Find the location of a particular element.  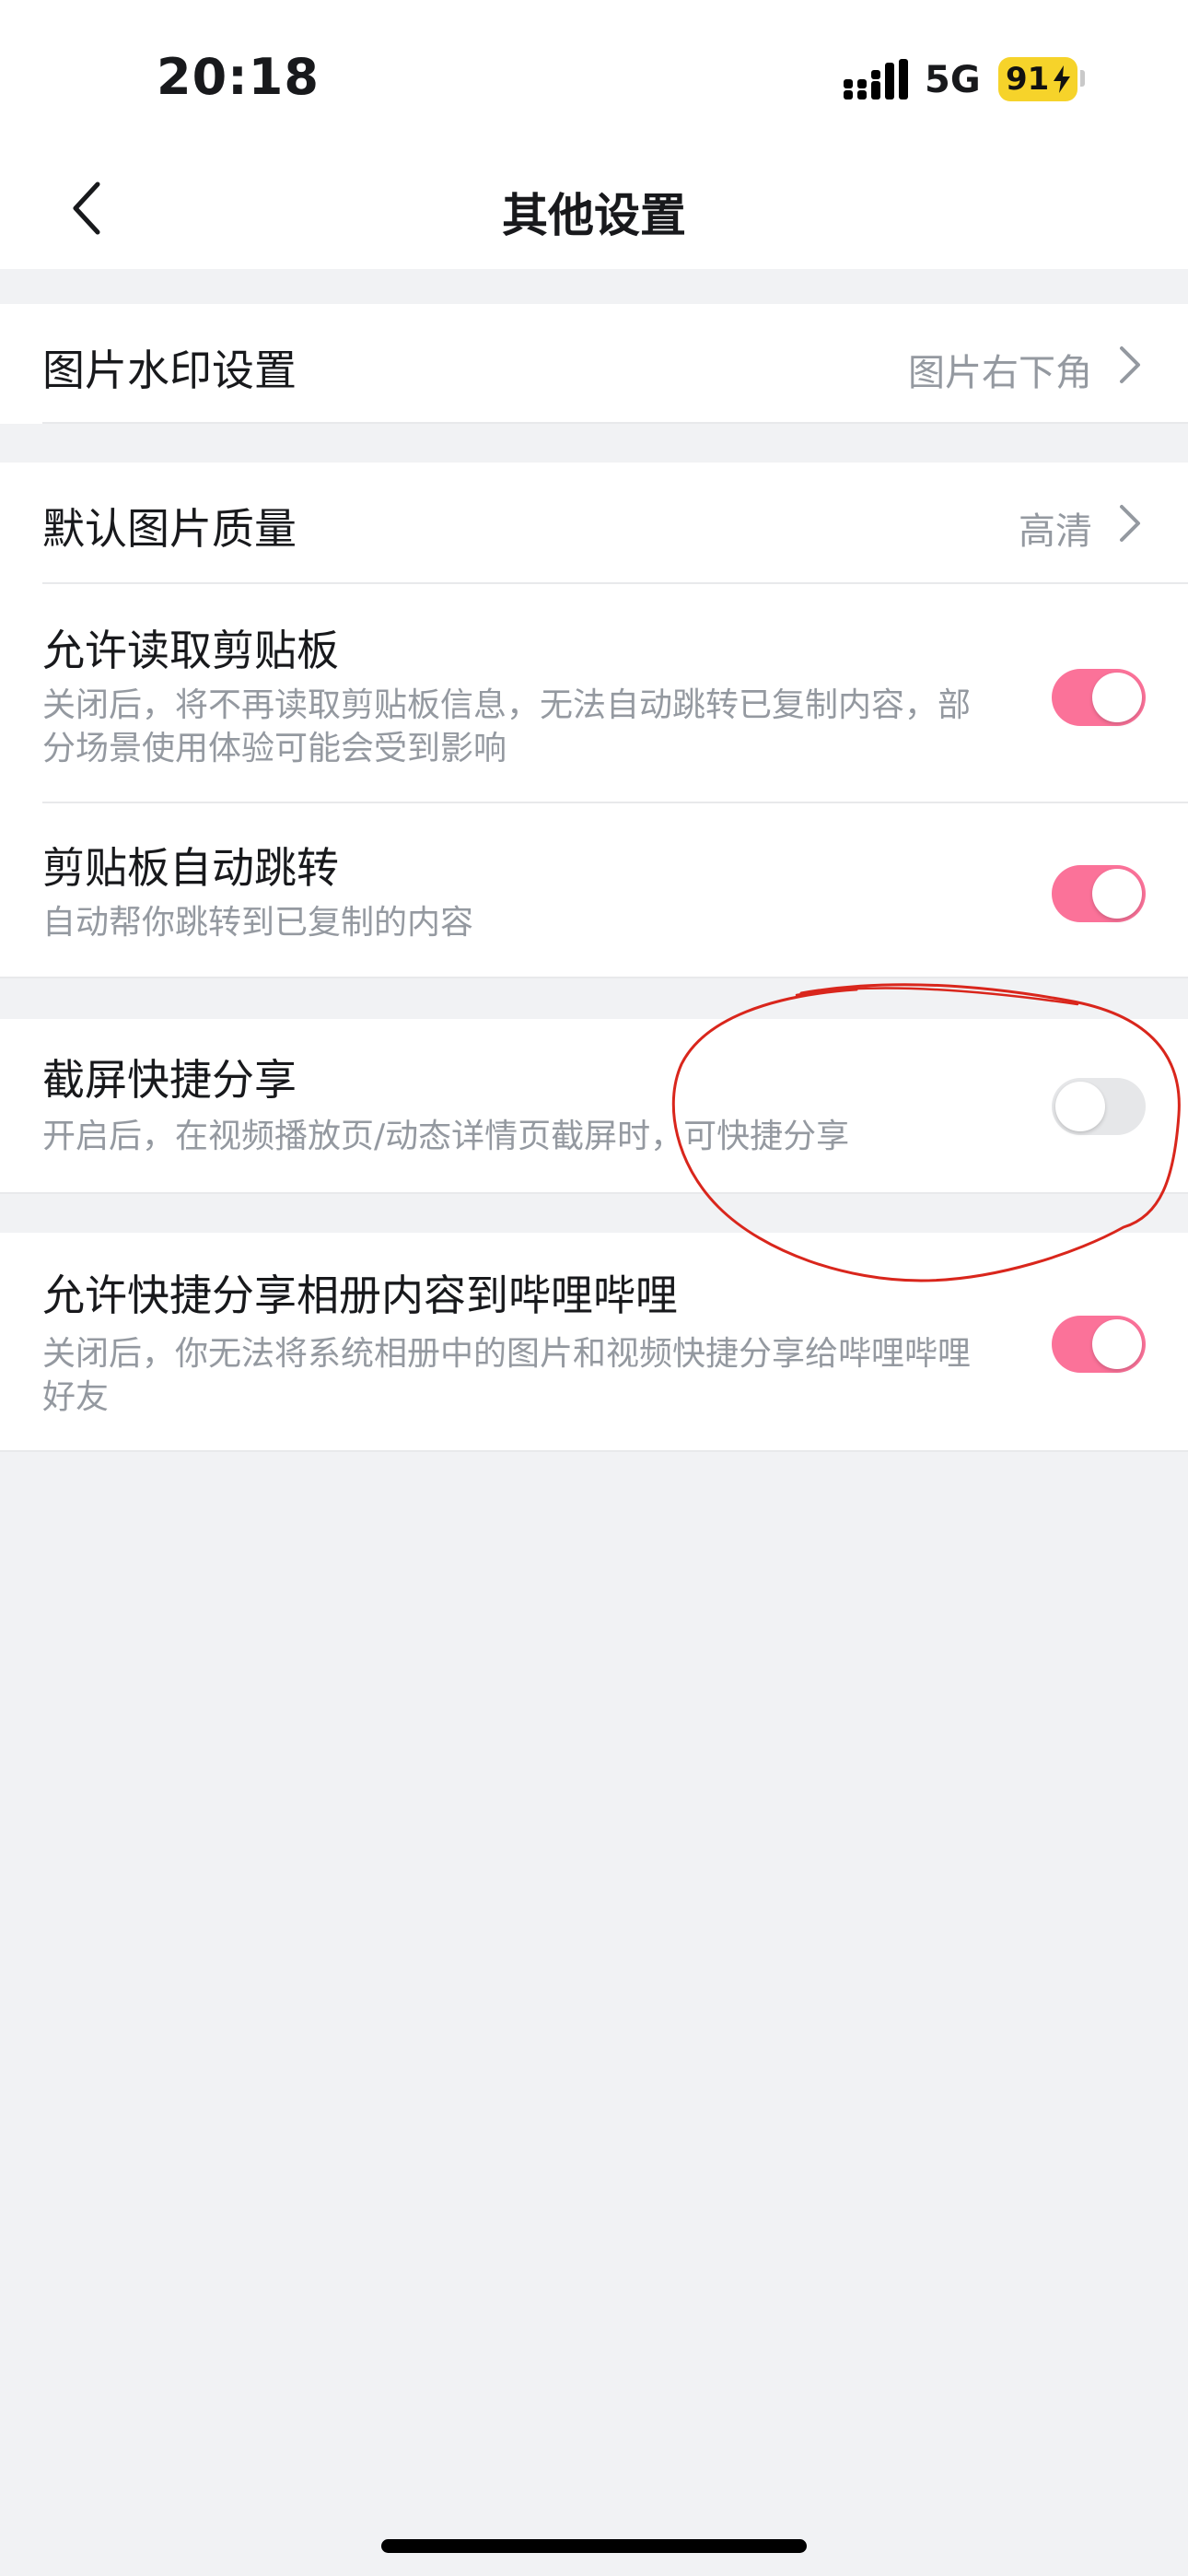

clipboard-jump-desc: 自动帮你跳转到已复制的内容 is located at coordinates (258, 923).